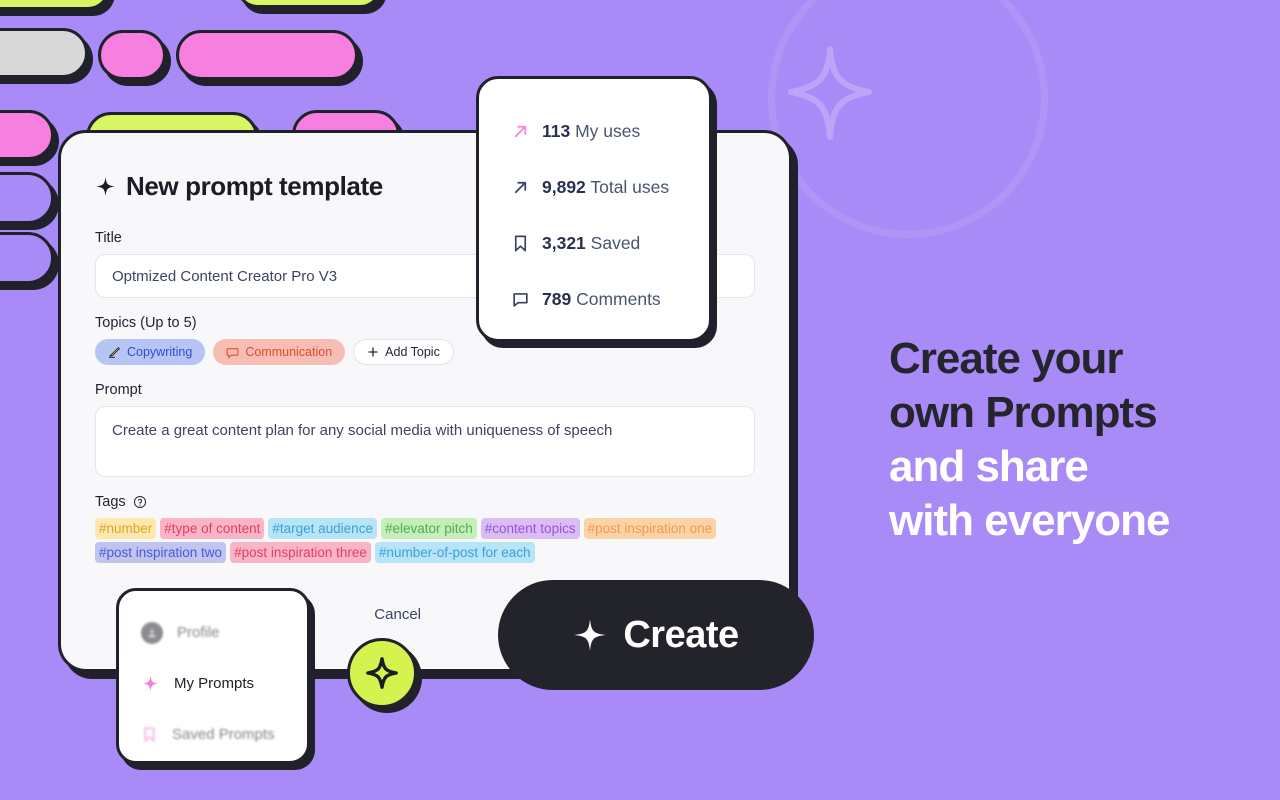  I want to click on menu-item-saved-prompts: Saved Prompts, so click(224, 734).